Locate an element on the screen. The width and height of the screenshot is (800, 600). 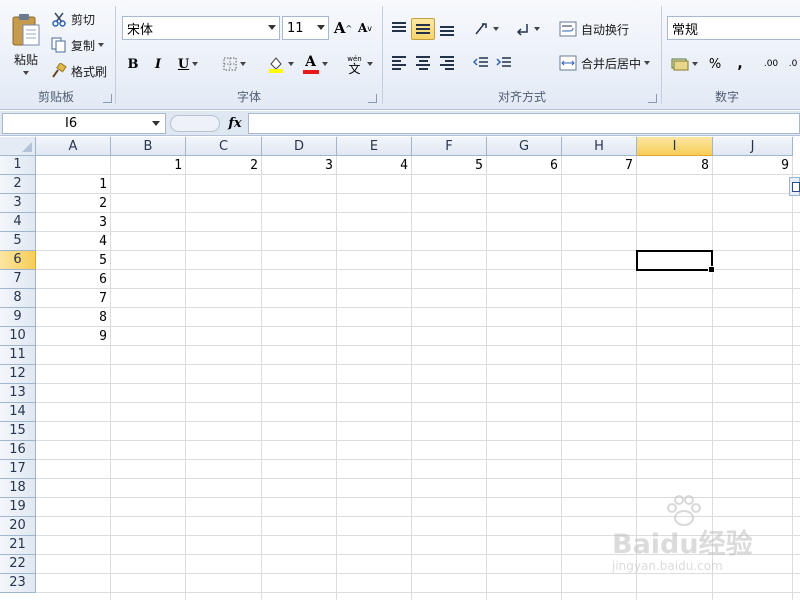
cell-a8: 7 is located at coordinates (73, 298).